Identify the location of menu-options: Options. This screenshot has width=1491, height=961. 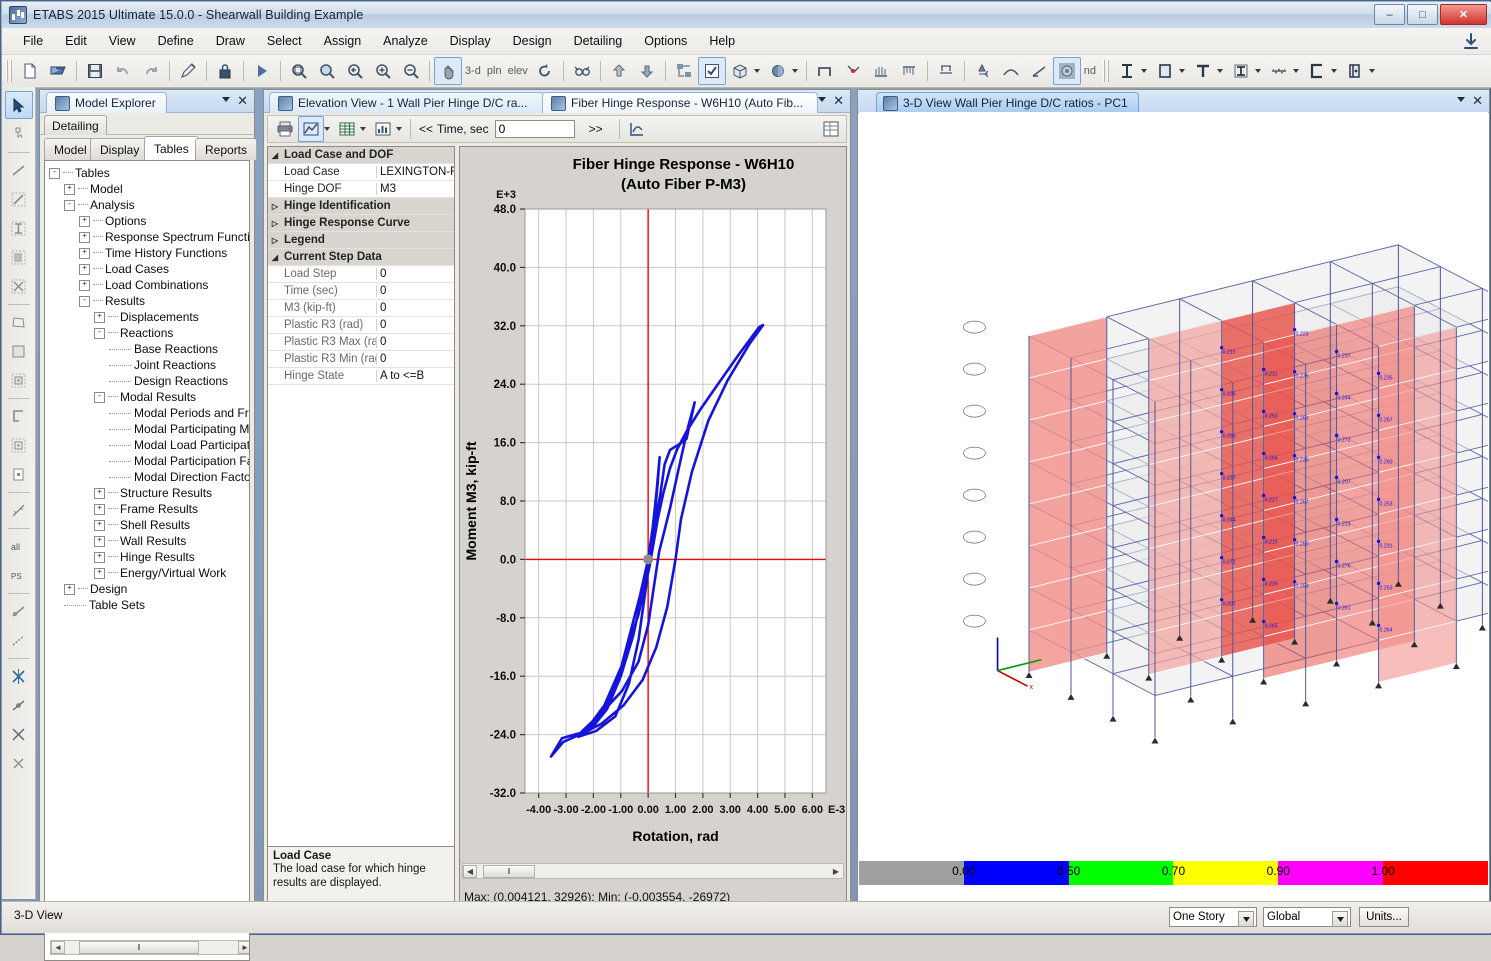
(665, 41).